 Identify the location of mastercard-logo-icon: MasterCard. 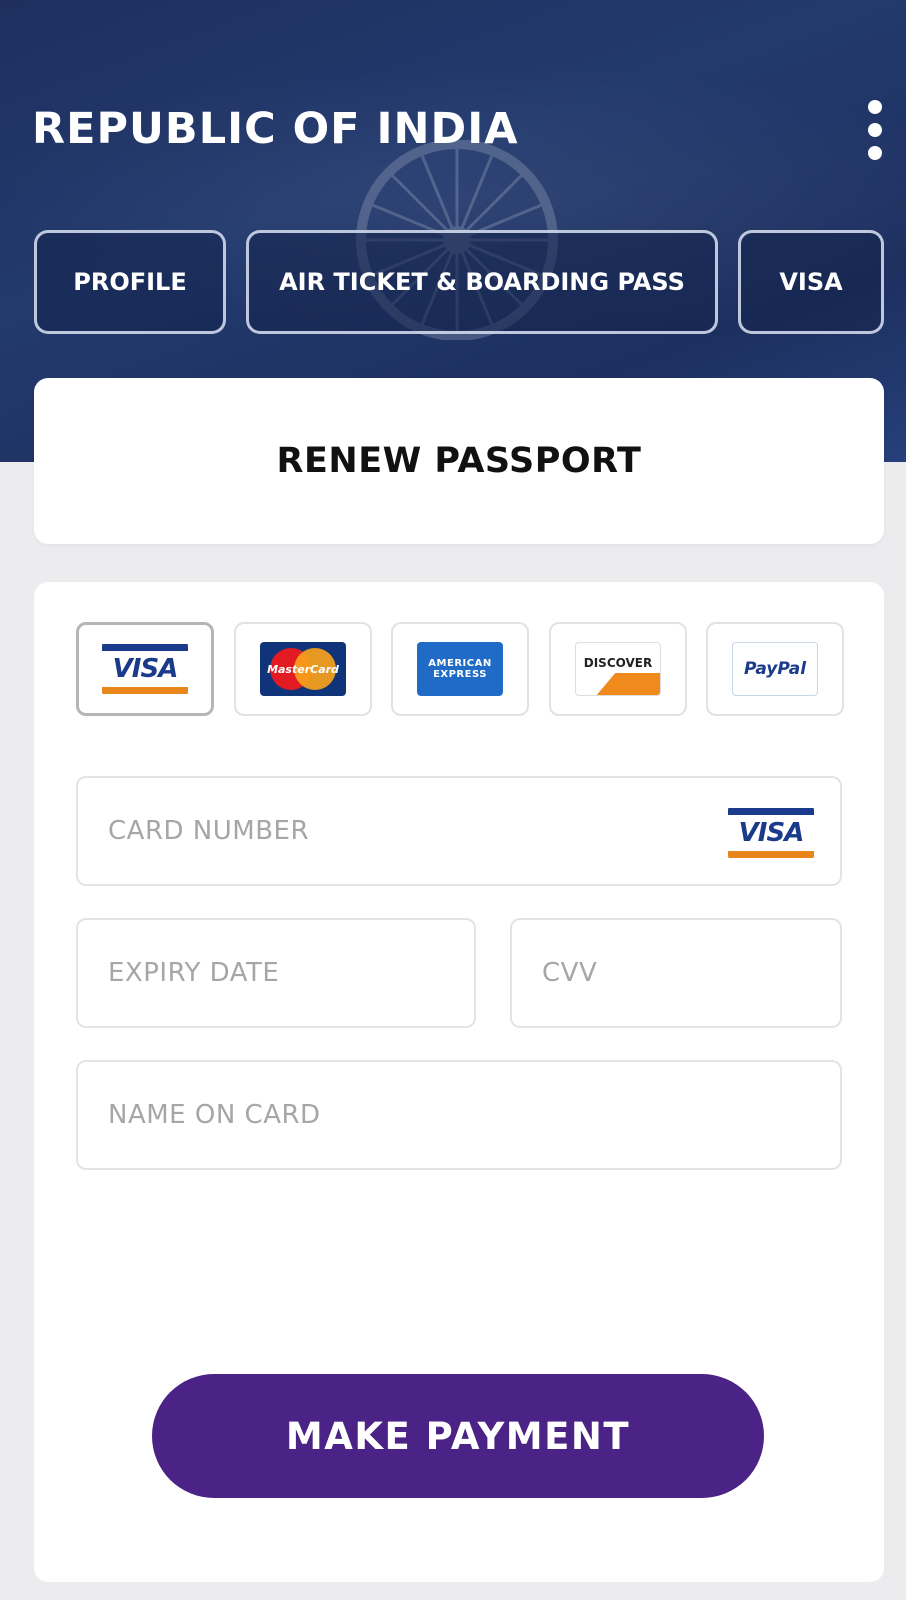
(303, 669).